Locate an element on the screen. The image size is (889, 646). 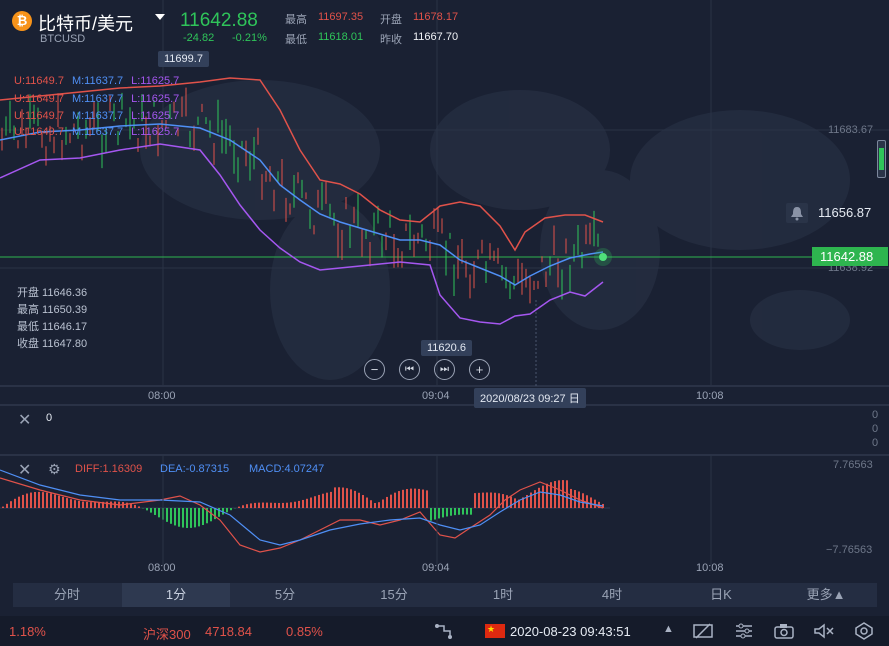
scroll-handle-fill is located at coordinates (881, 159).